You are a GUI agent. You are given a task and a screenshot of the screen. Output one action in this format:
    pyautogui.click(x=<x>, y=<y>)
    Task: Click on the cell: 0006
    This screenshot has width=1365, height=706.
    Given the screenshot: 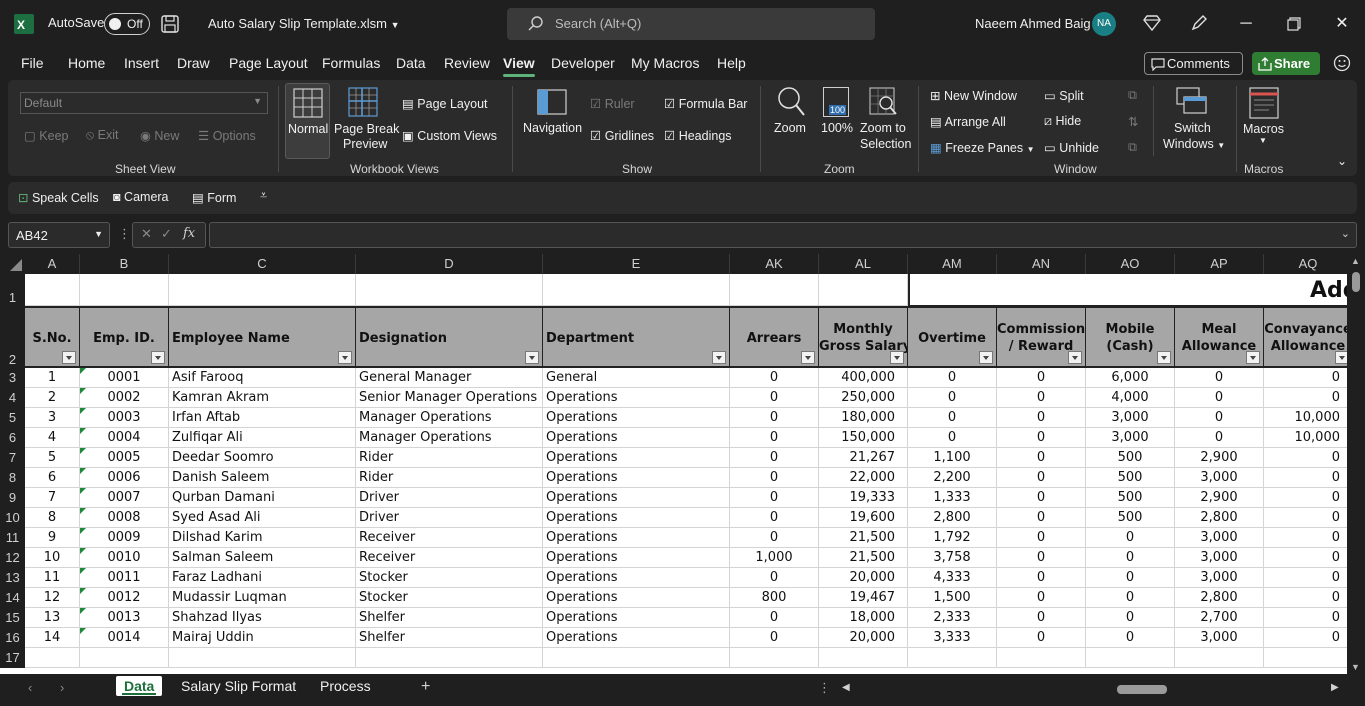 What is the action you would take?
    pyautogui.click(x=124, y=478)
    